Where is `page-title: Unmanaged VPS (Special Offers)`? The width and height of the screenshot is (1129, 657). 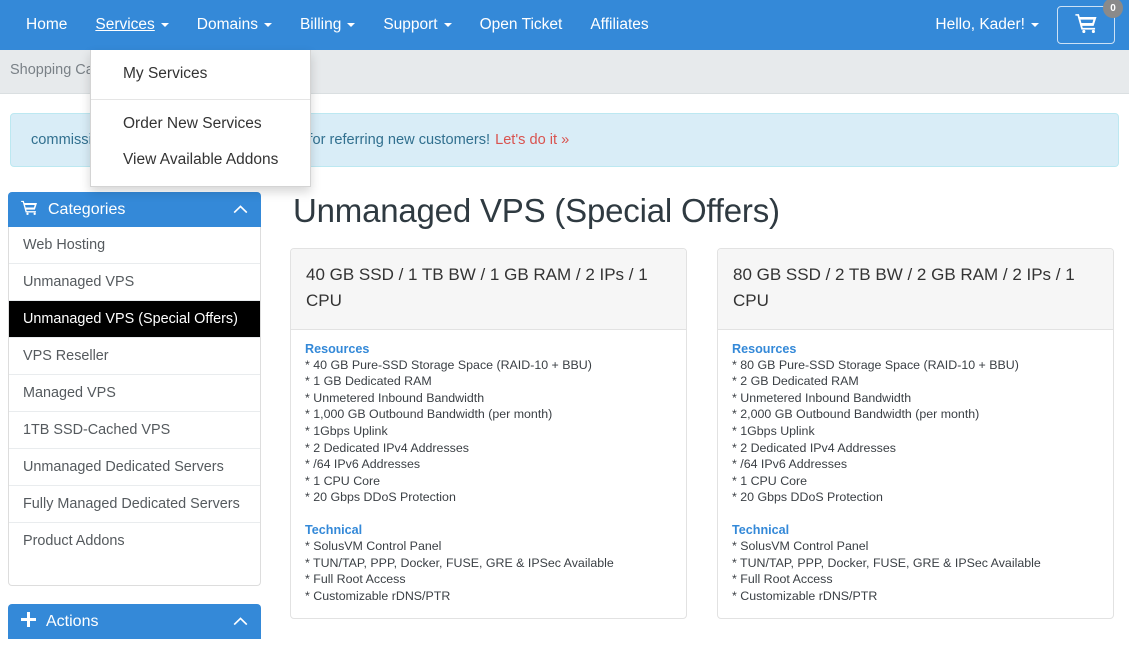
page-title: Unmanaged VPS (Special Offers) is located at coordinates (536, 210).